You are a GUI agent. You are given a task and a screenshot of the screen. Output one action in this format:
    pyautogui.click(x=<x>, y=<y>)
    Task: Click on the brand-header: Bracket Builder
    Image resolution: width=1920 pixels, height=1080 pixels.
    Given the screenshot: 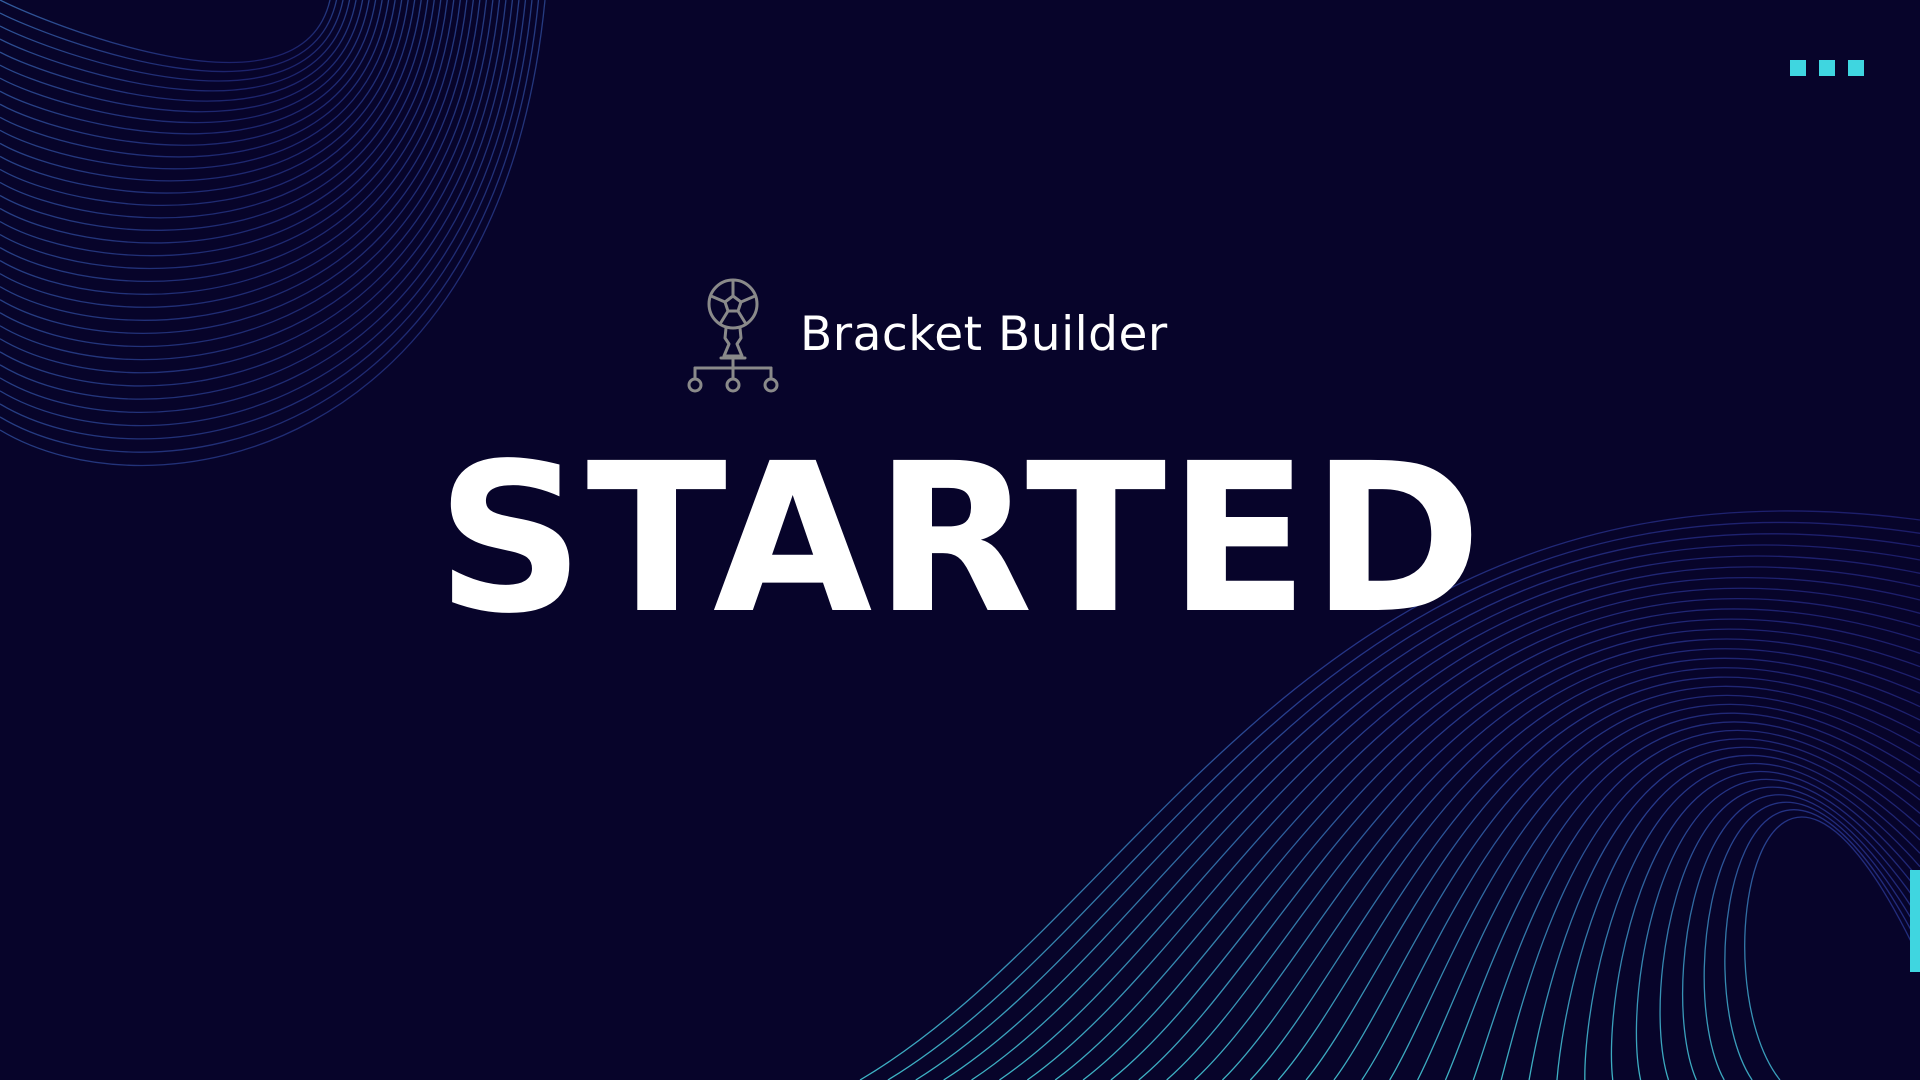 What is the action you would take?
    pyautogui.click(x=925, y=338)
    